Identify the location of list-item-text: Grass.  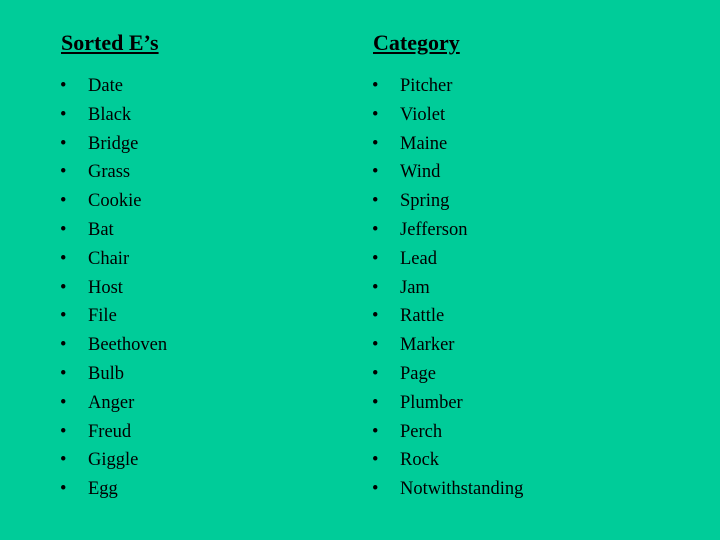
(109, 172).